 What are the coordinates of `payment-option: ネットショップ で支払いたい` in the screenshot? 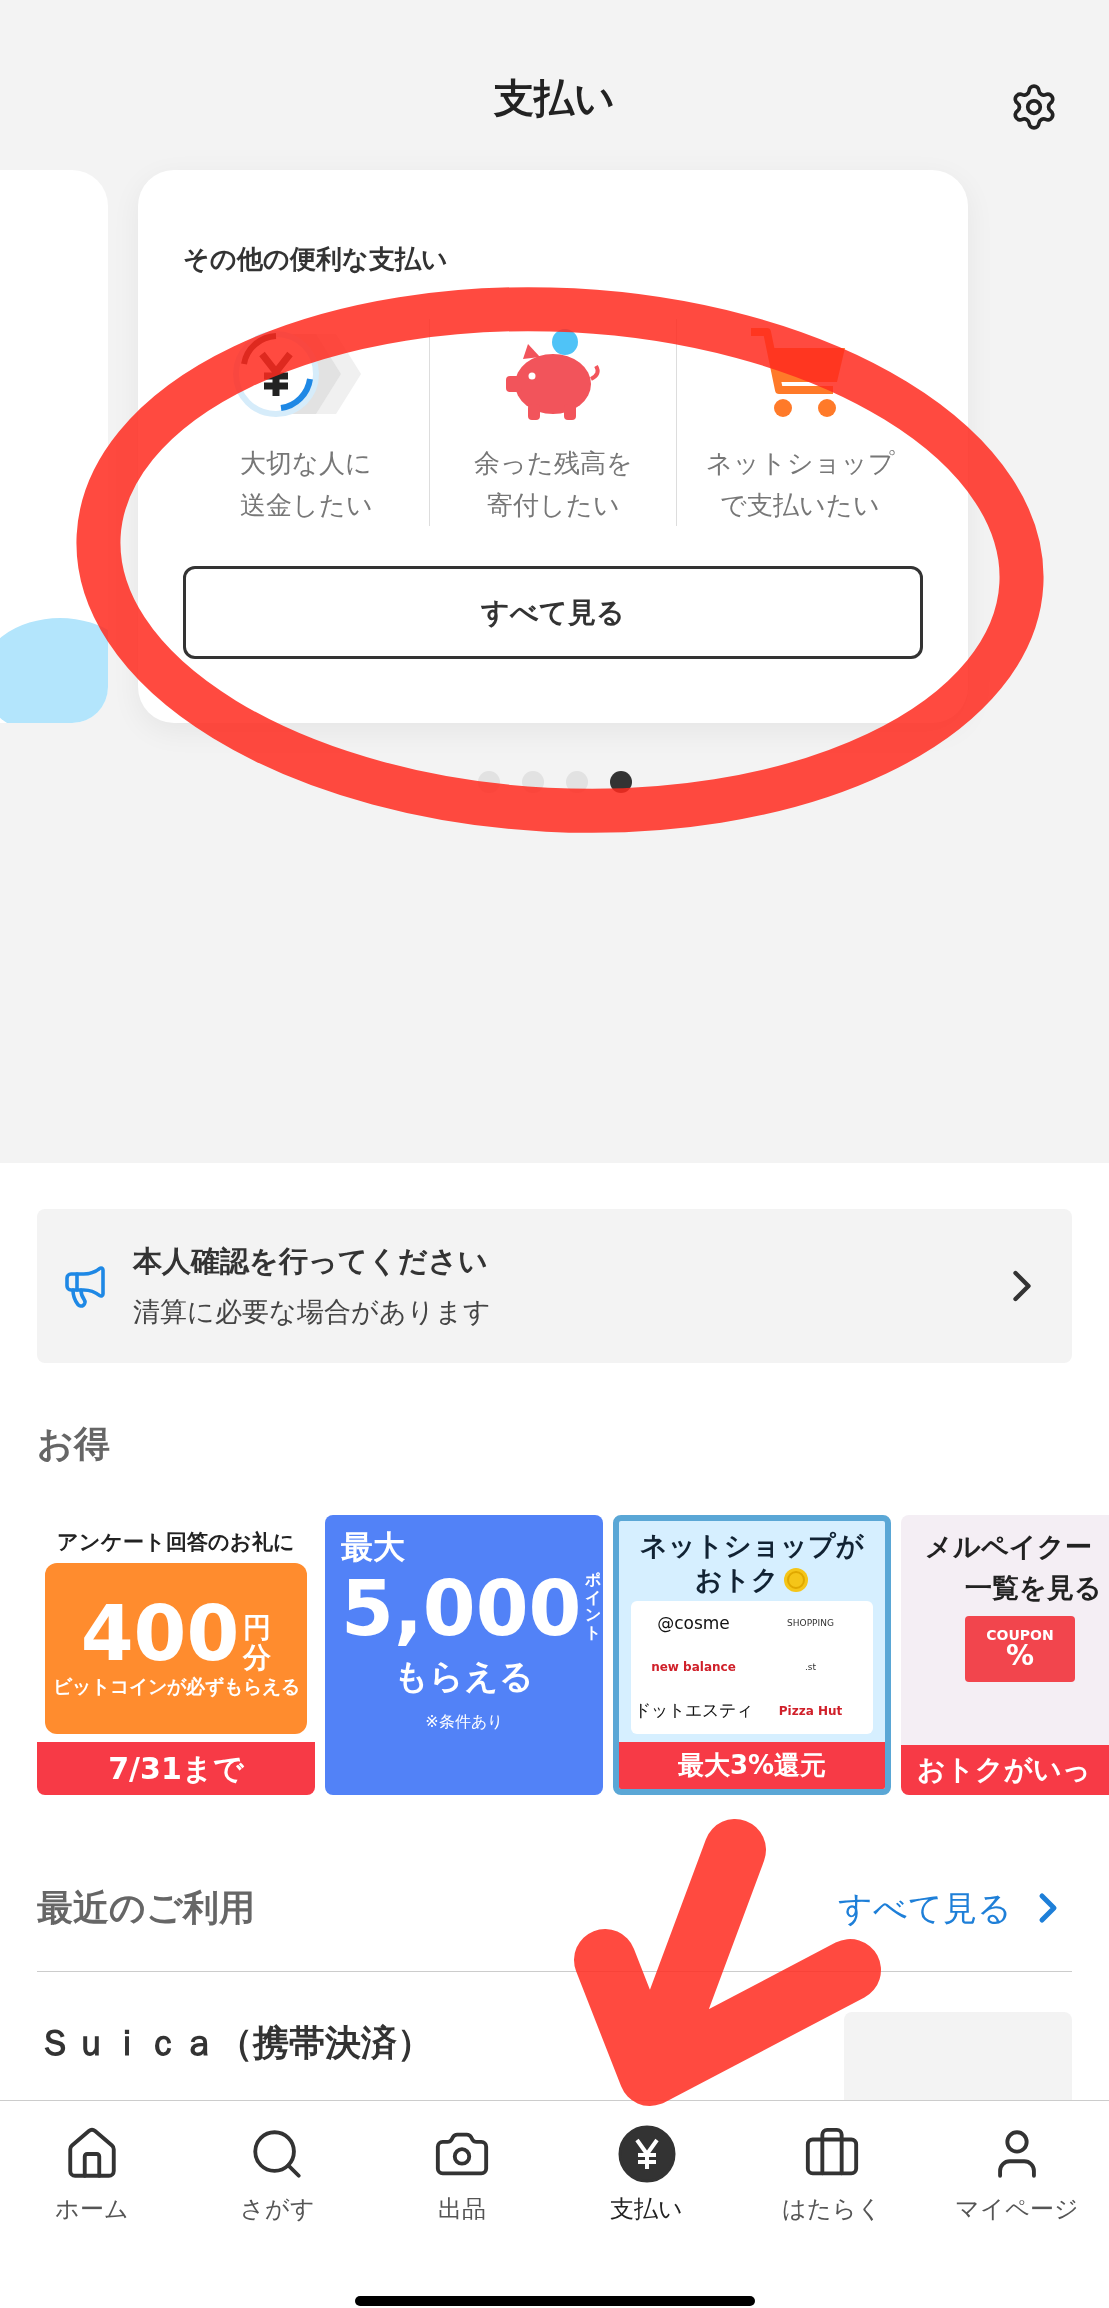 It's located at (800, 423).